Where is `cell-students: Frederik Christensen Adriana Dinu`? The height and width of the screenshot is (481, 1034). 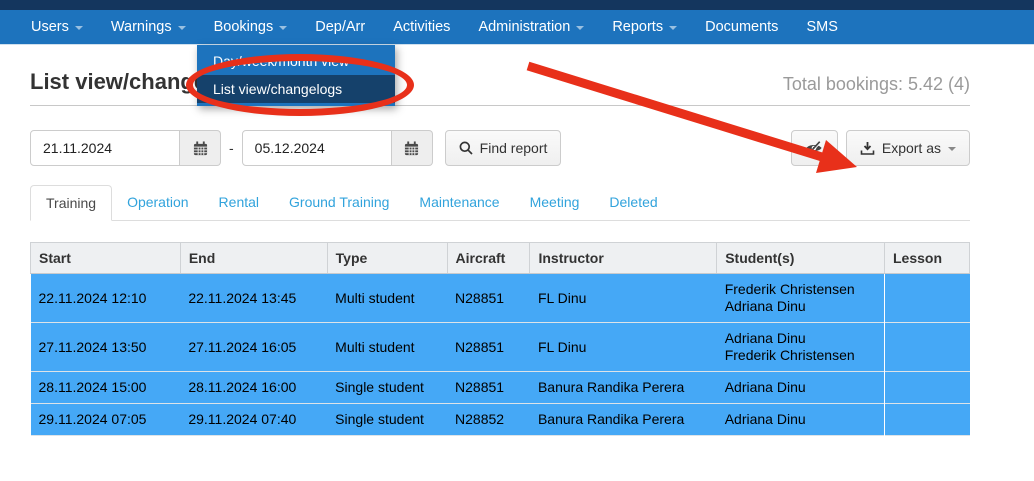
cell-students: Frederik Christensen Adriana Dinu is located at coordinates (800, 298).